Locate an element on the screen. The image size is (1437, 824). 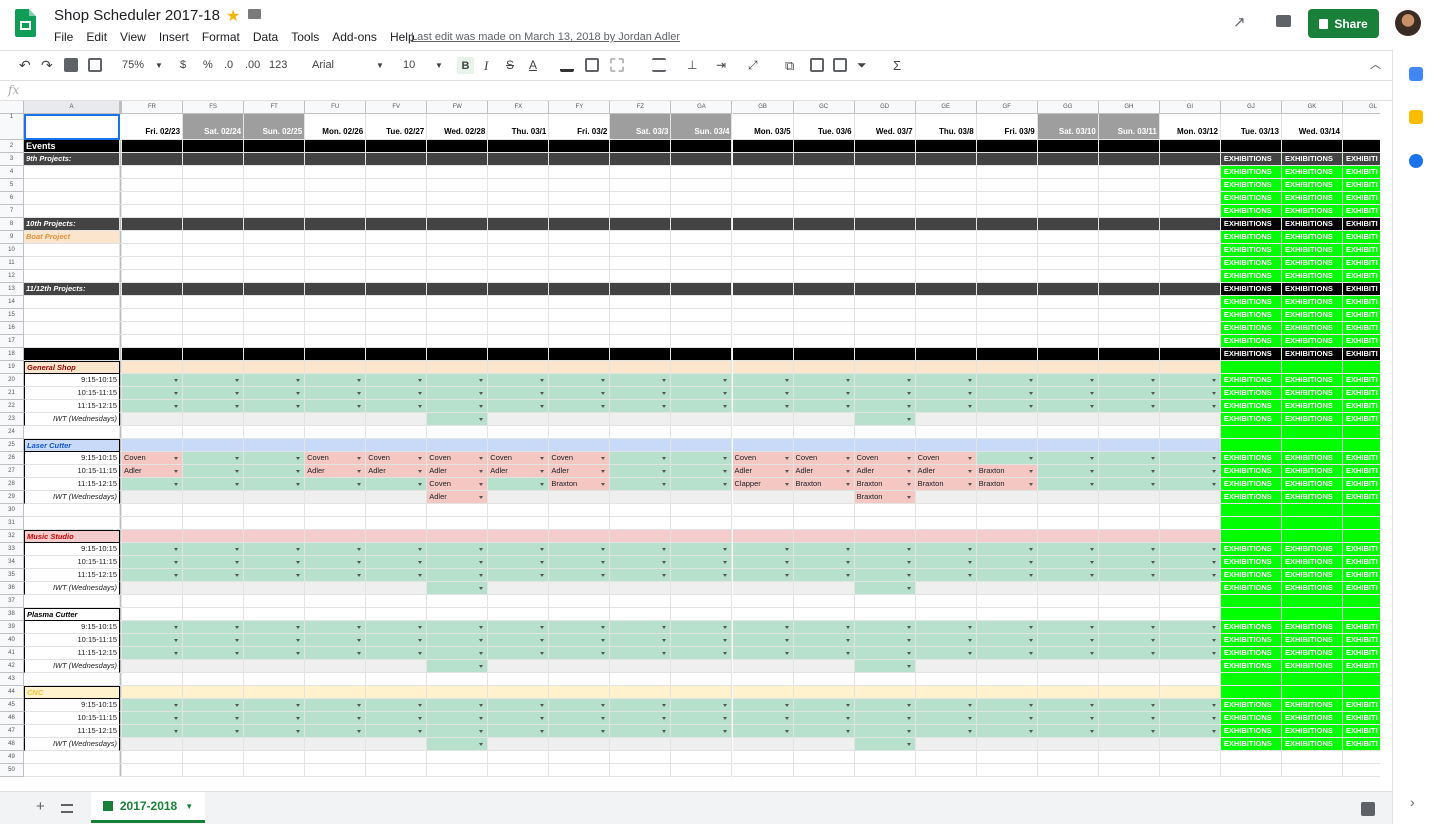
avatar is located at coordinates (1408, 23).